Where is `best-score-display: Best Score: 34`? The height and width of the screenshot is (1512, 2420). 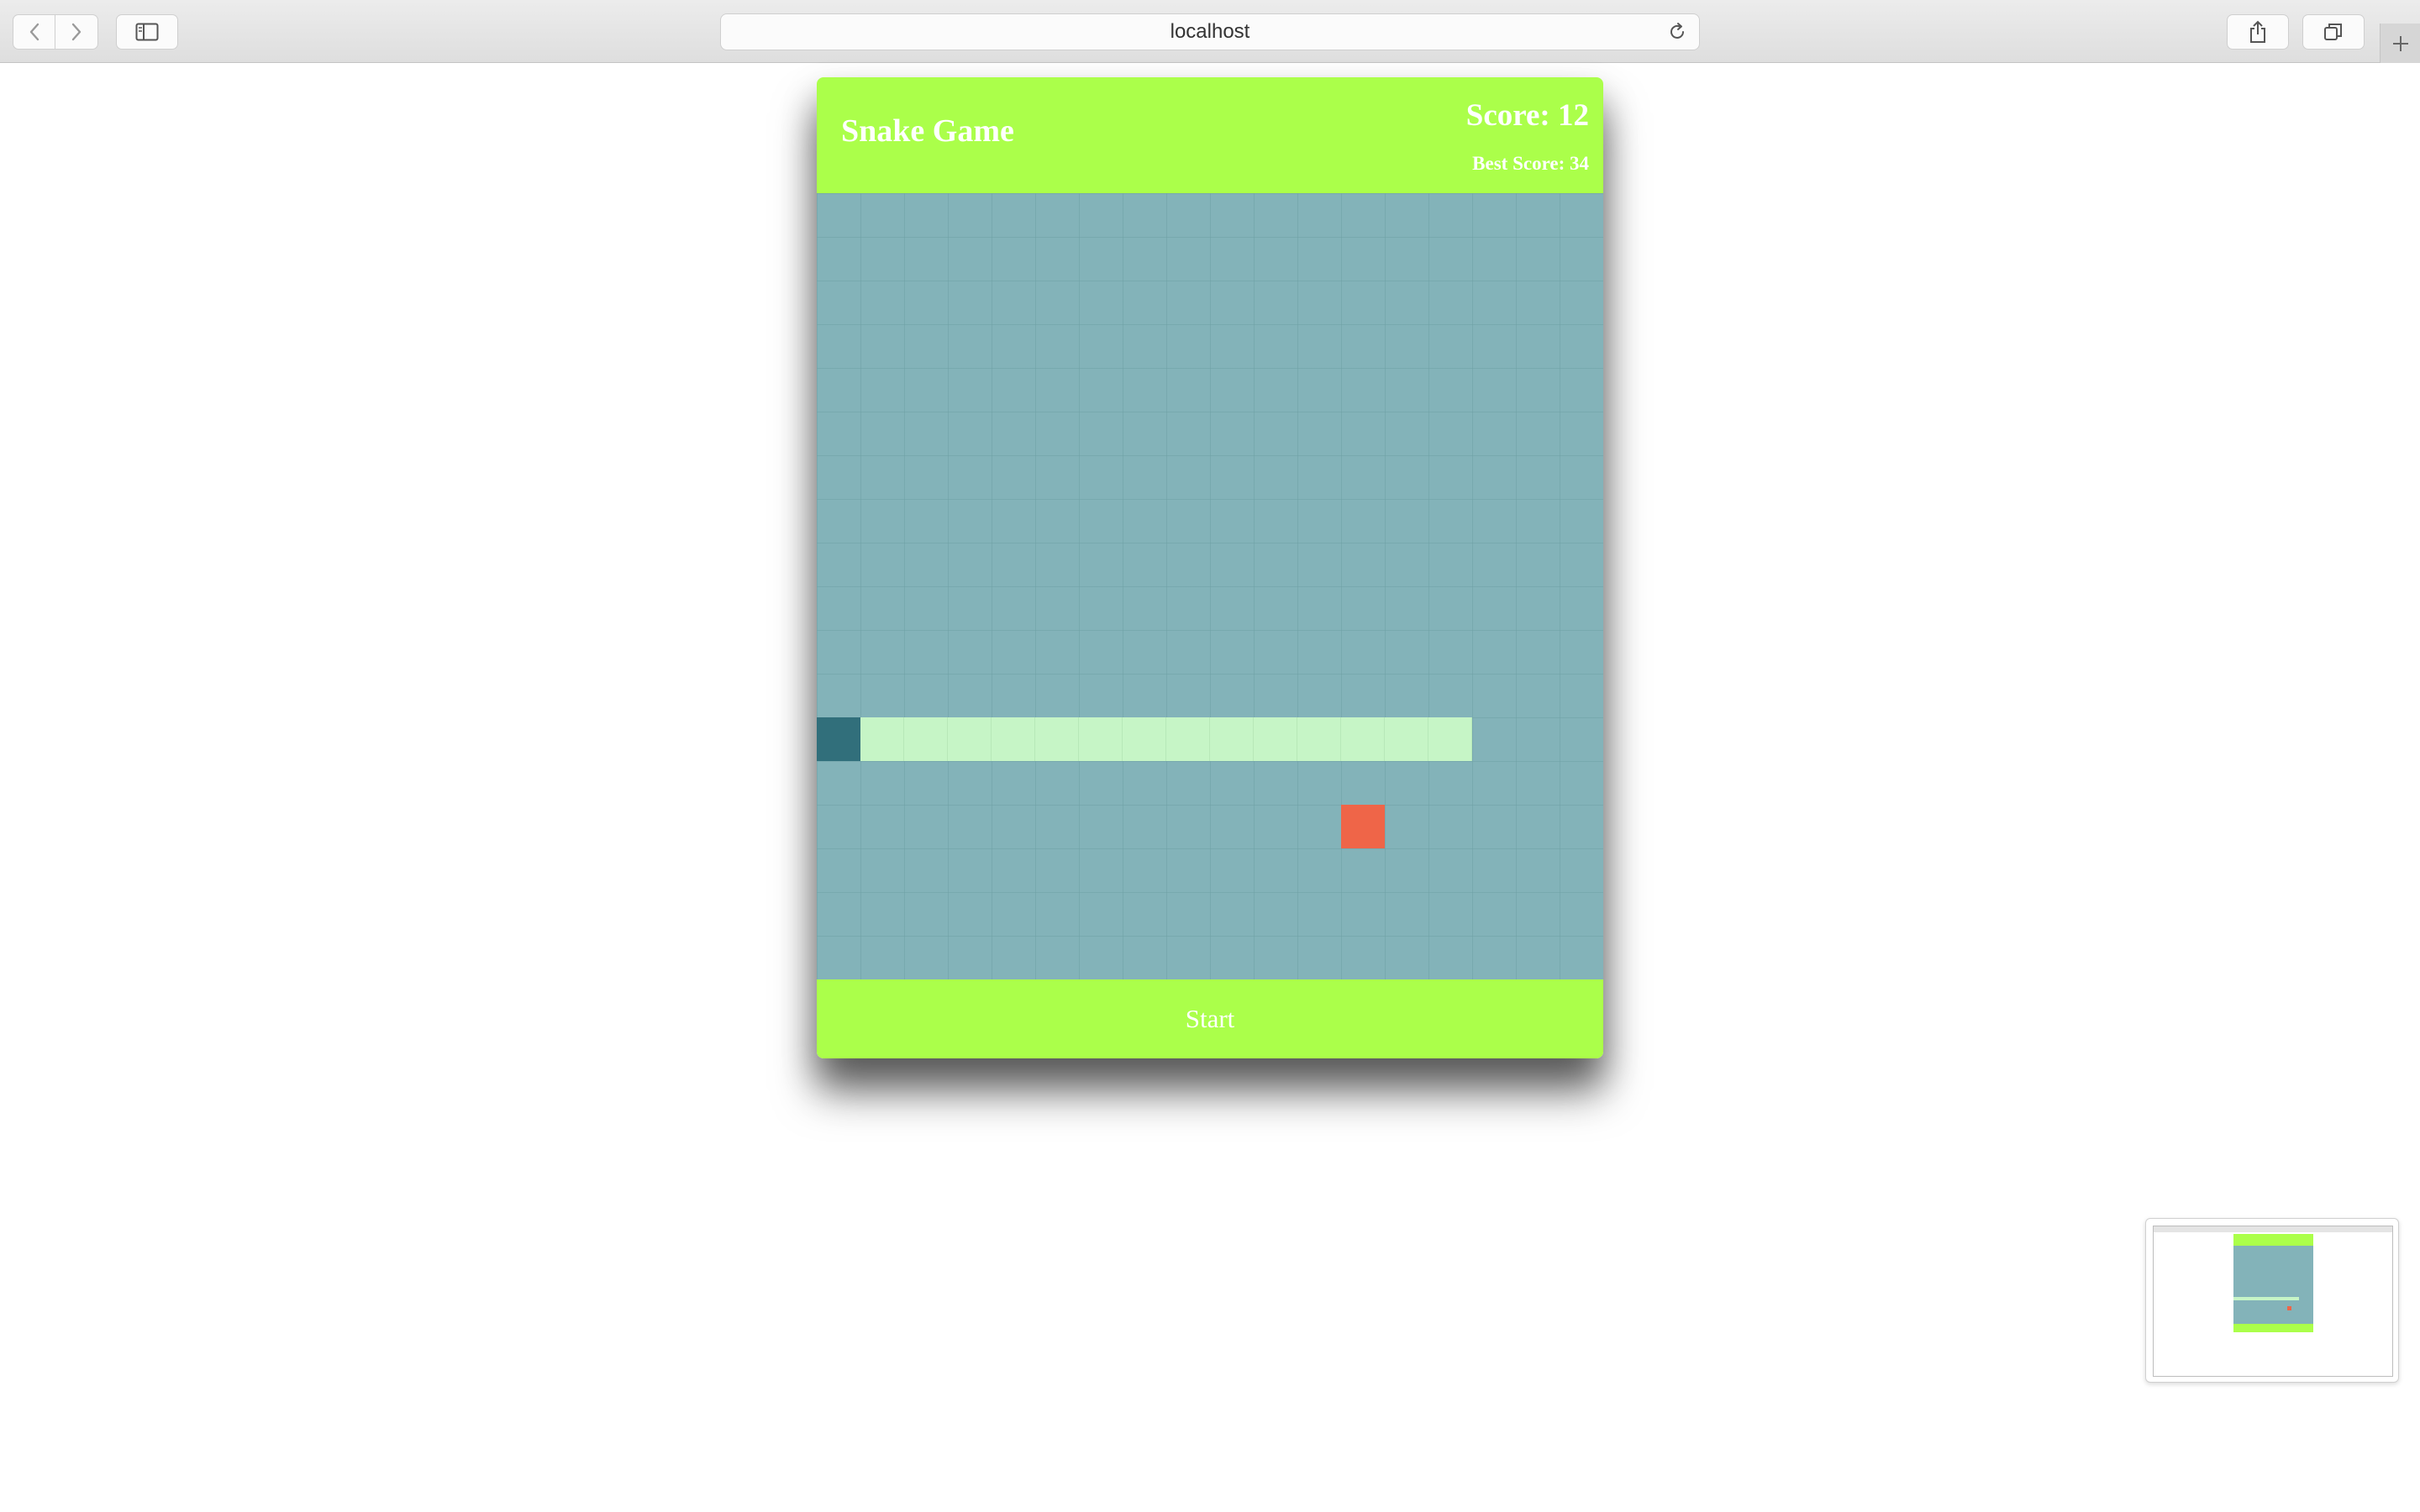
best-score-display: Best Score: 34 is located at coordinates (1530, 163).